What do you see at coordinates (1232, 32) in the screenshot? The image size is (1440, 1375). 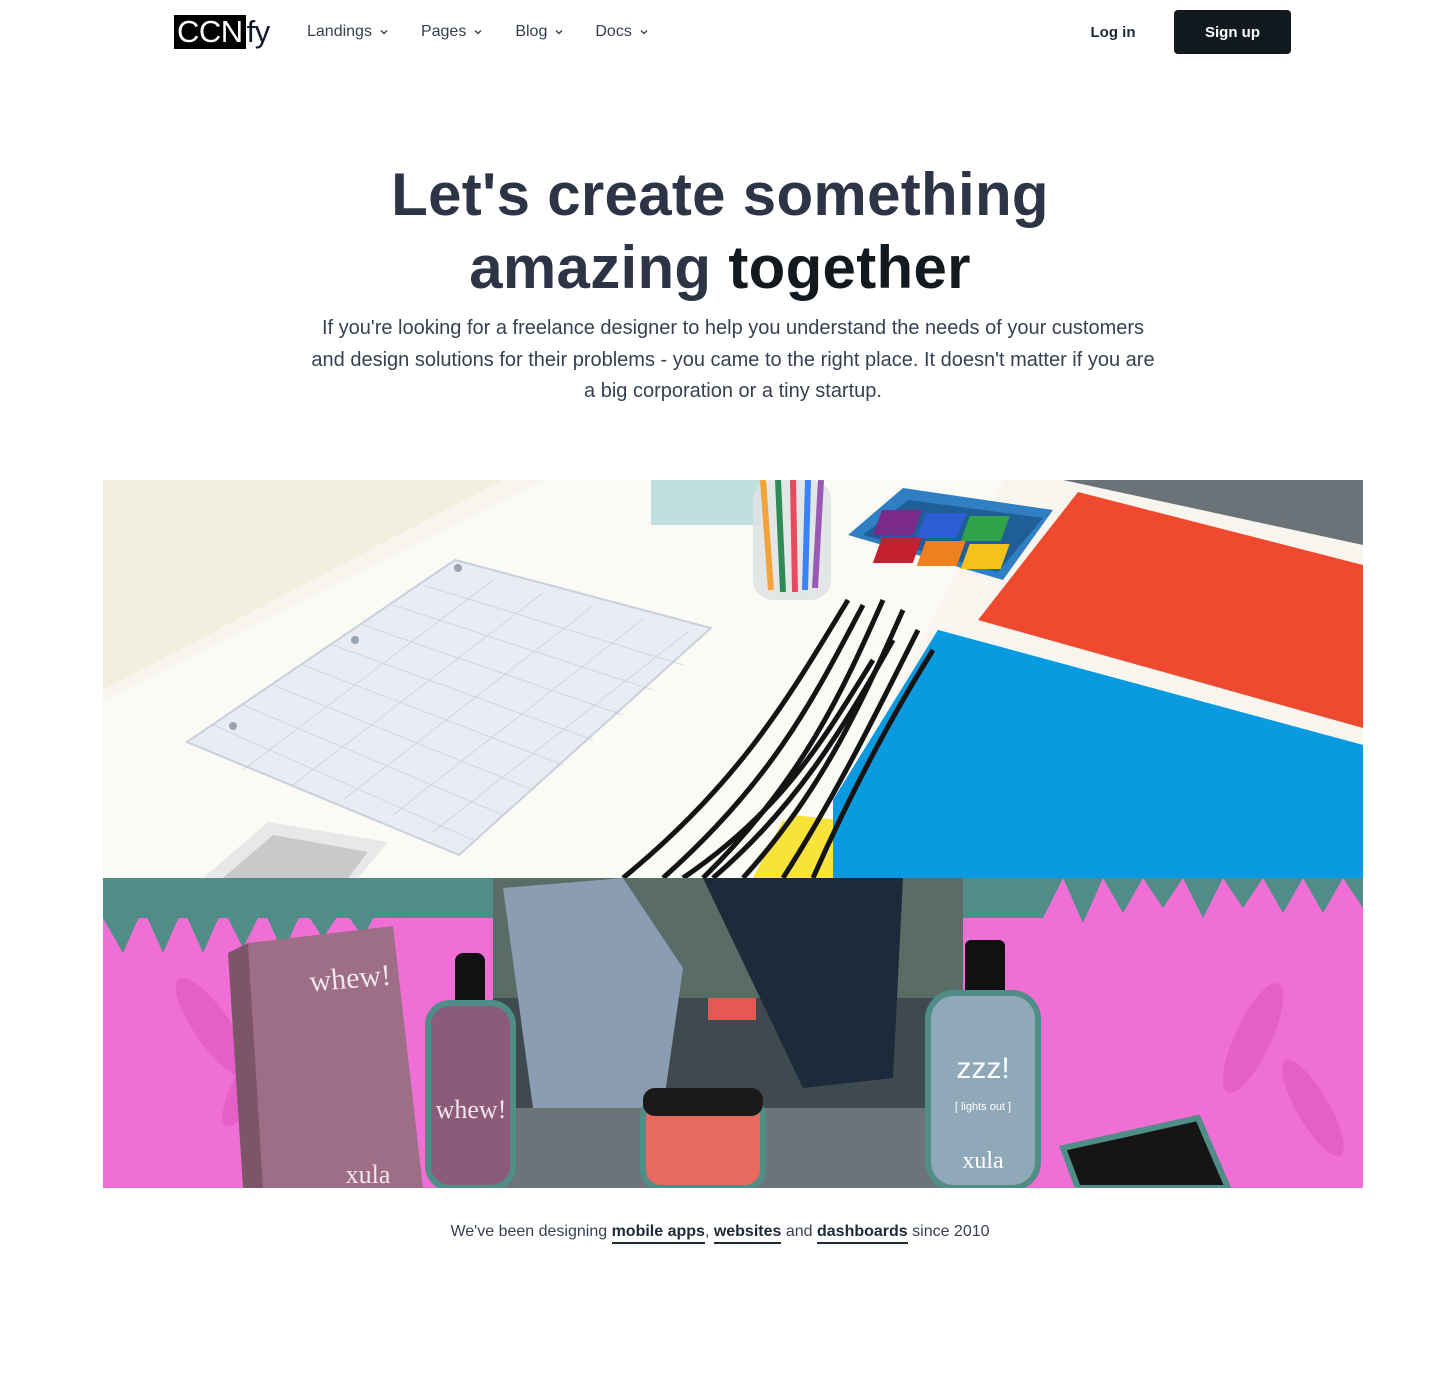 I see `signup-button: Sign up` at bounding box center [1232, 32].